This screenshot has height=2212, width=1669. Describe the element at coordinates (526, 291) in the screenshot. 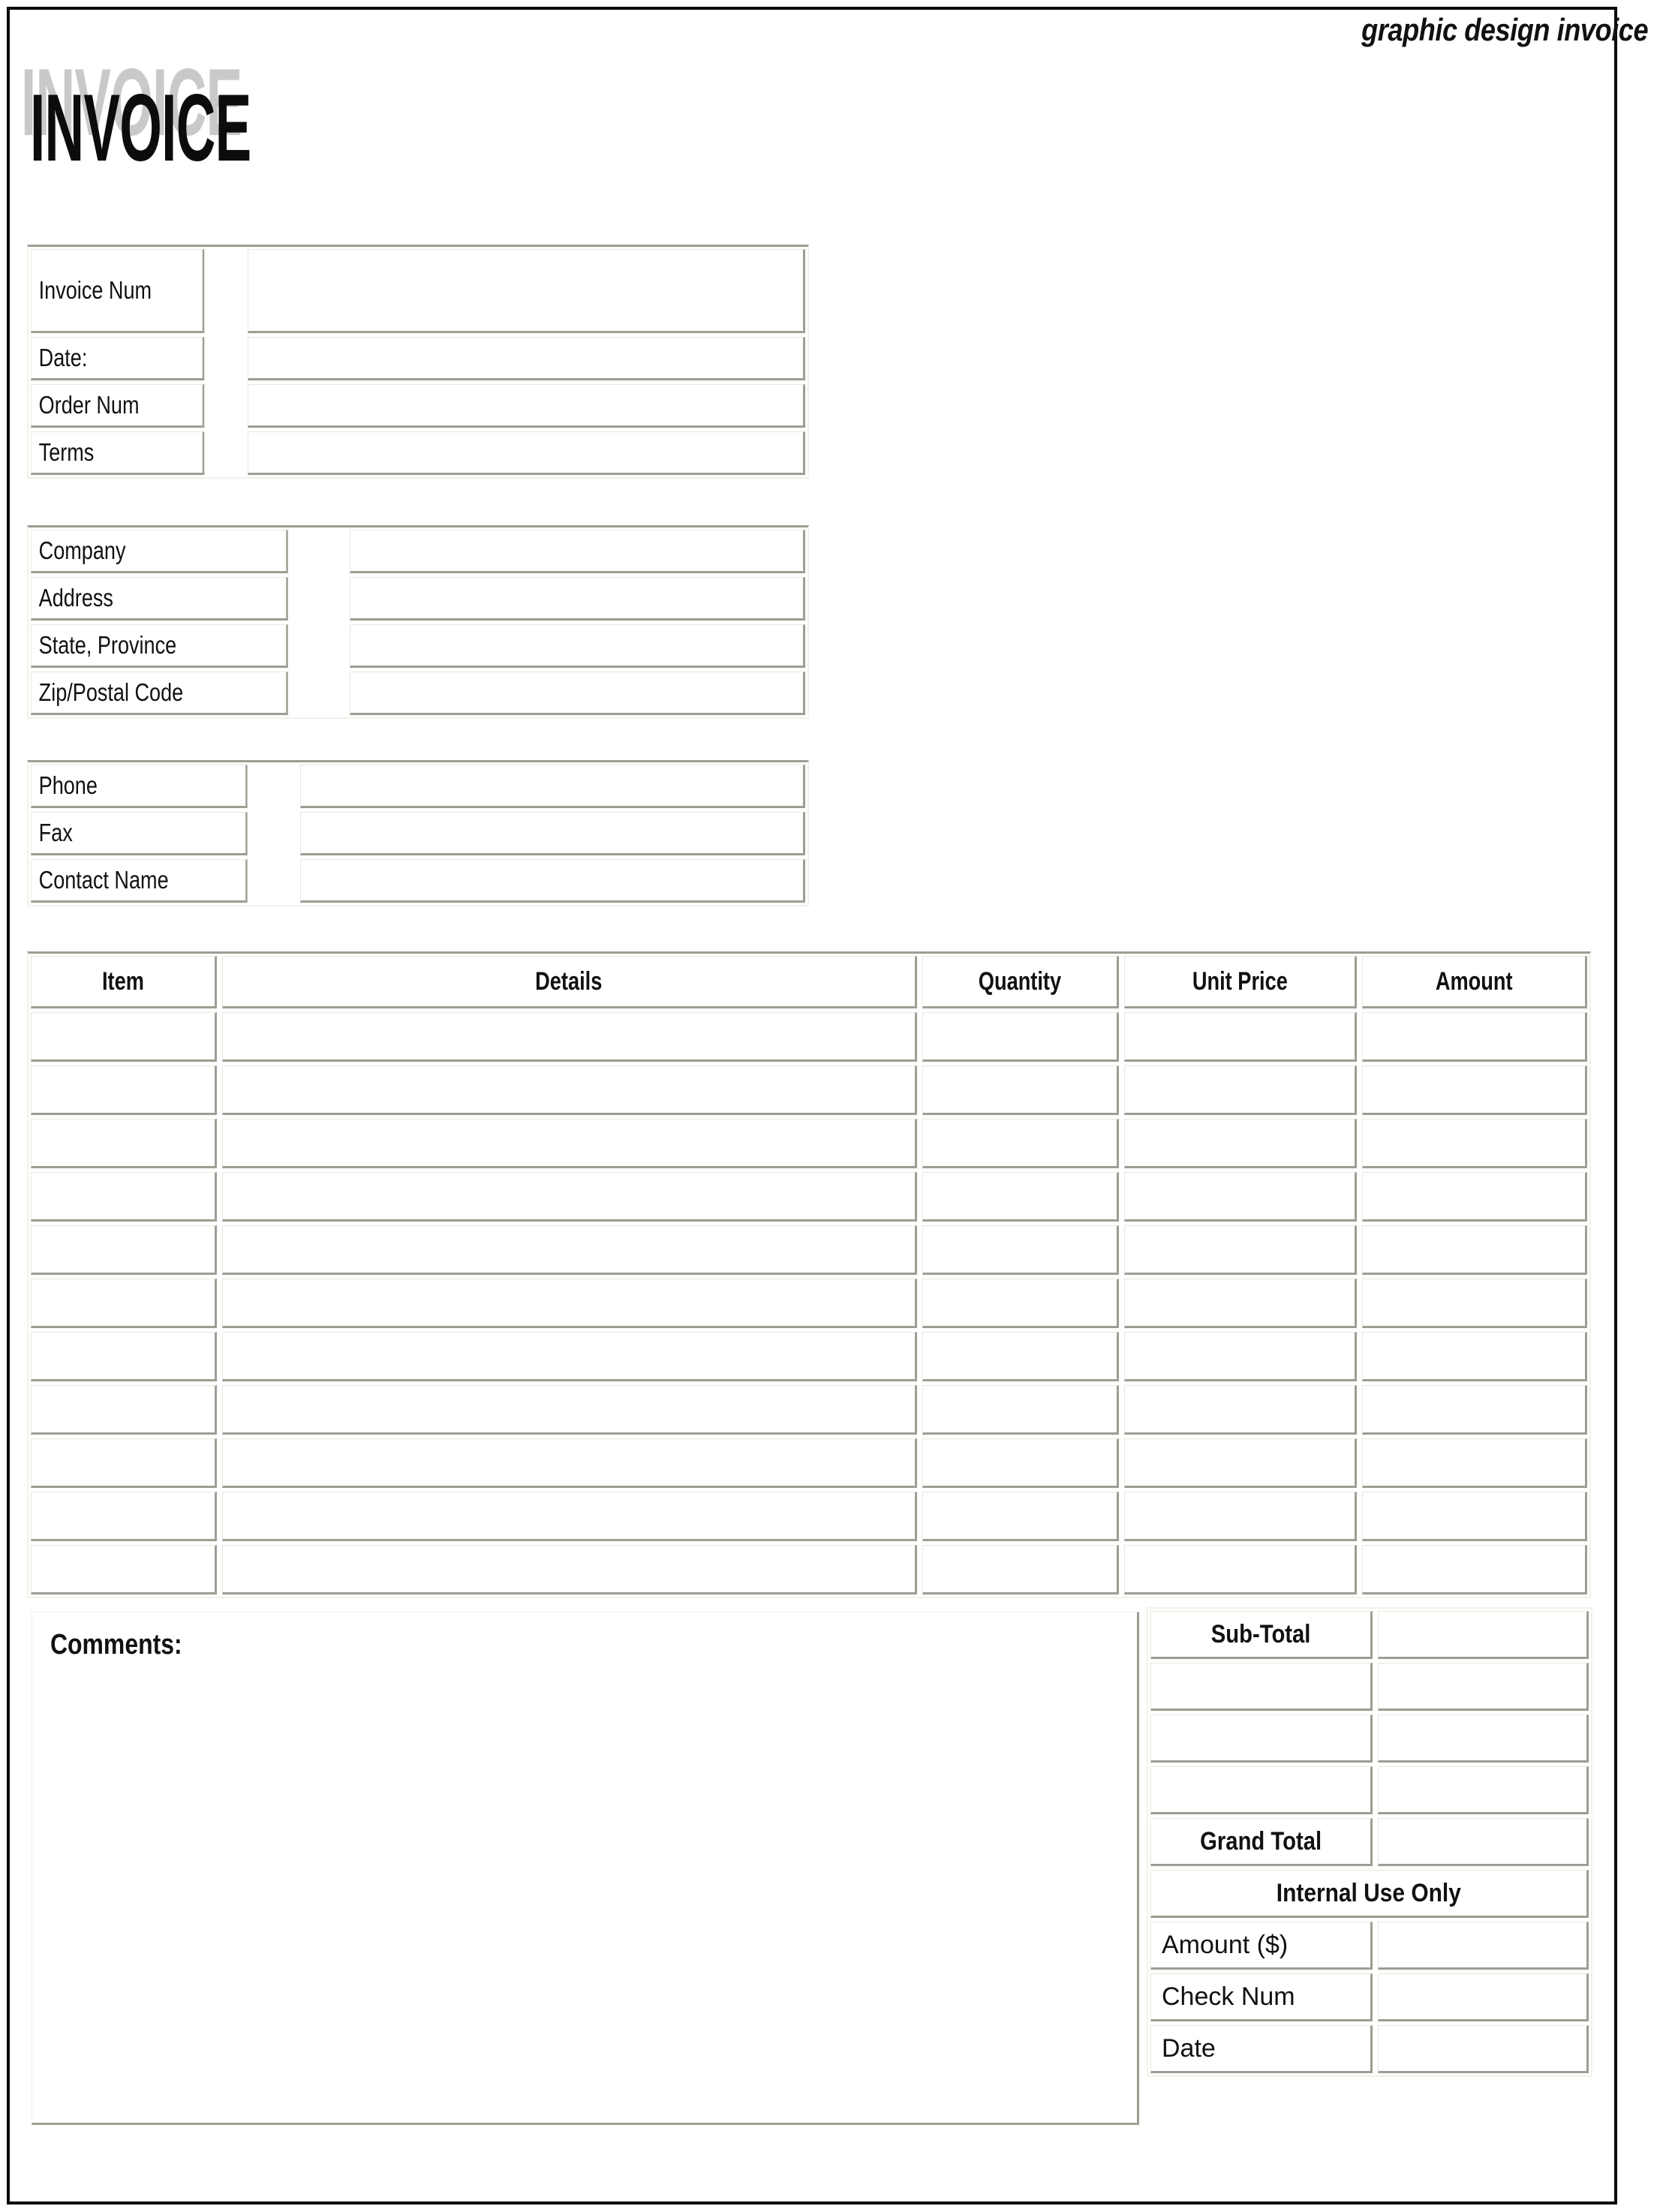

I see `input-invoice-num` at that location.